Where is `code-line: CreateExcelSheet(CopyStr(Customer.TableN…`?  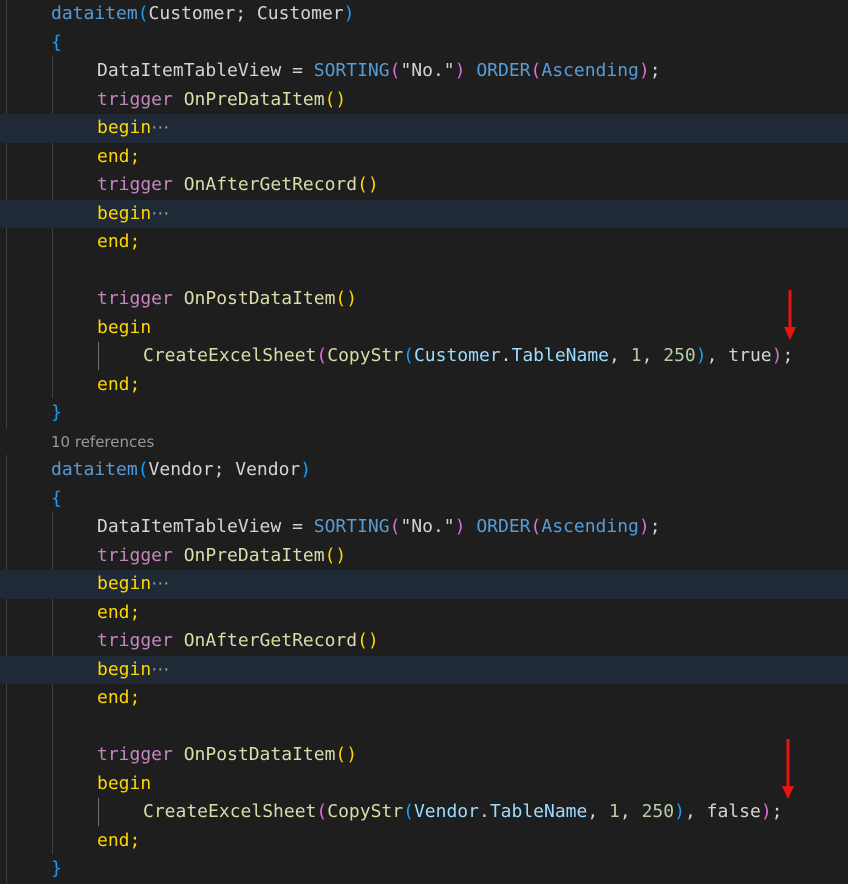
code-line: CreateExcelSheet(CopyStr(Customer.TableN… is located at coordinates (424, 356).